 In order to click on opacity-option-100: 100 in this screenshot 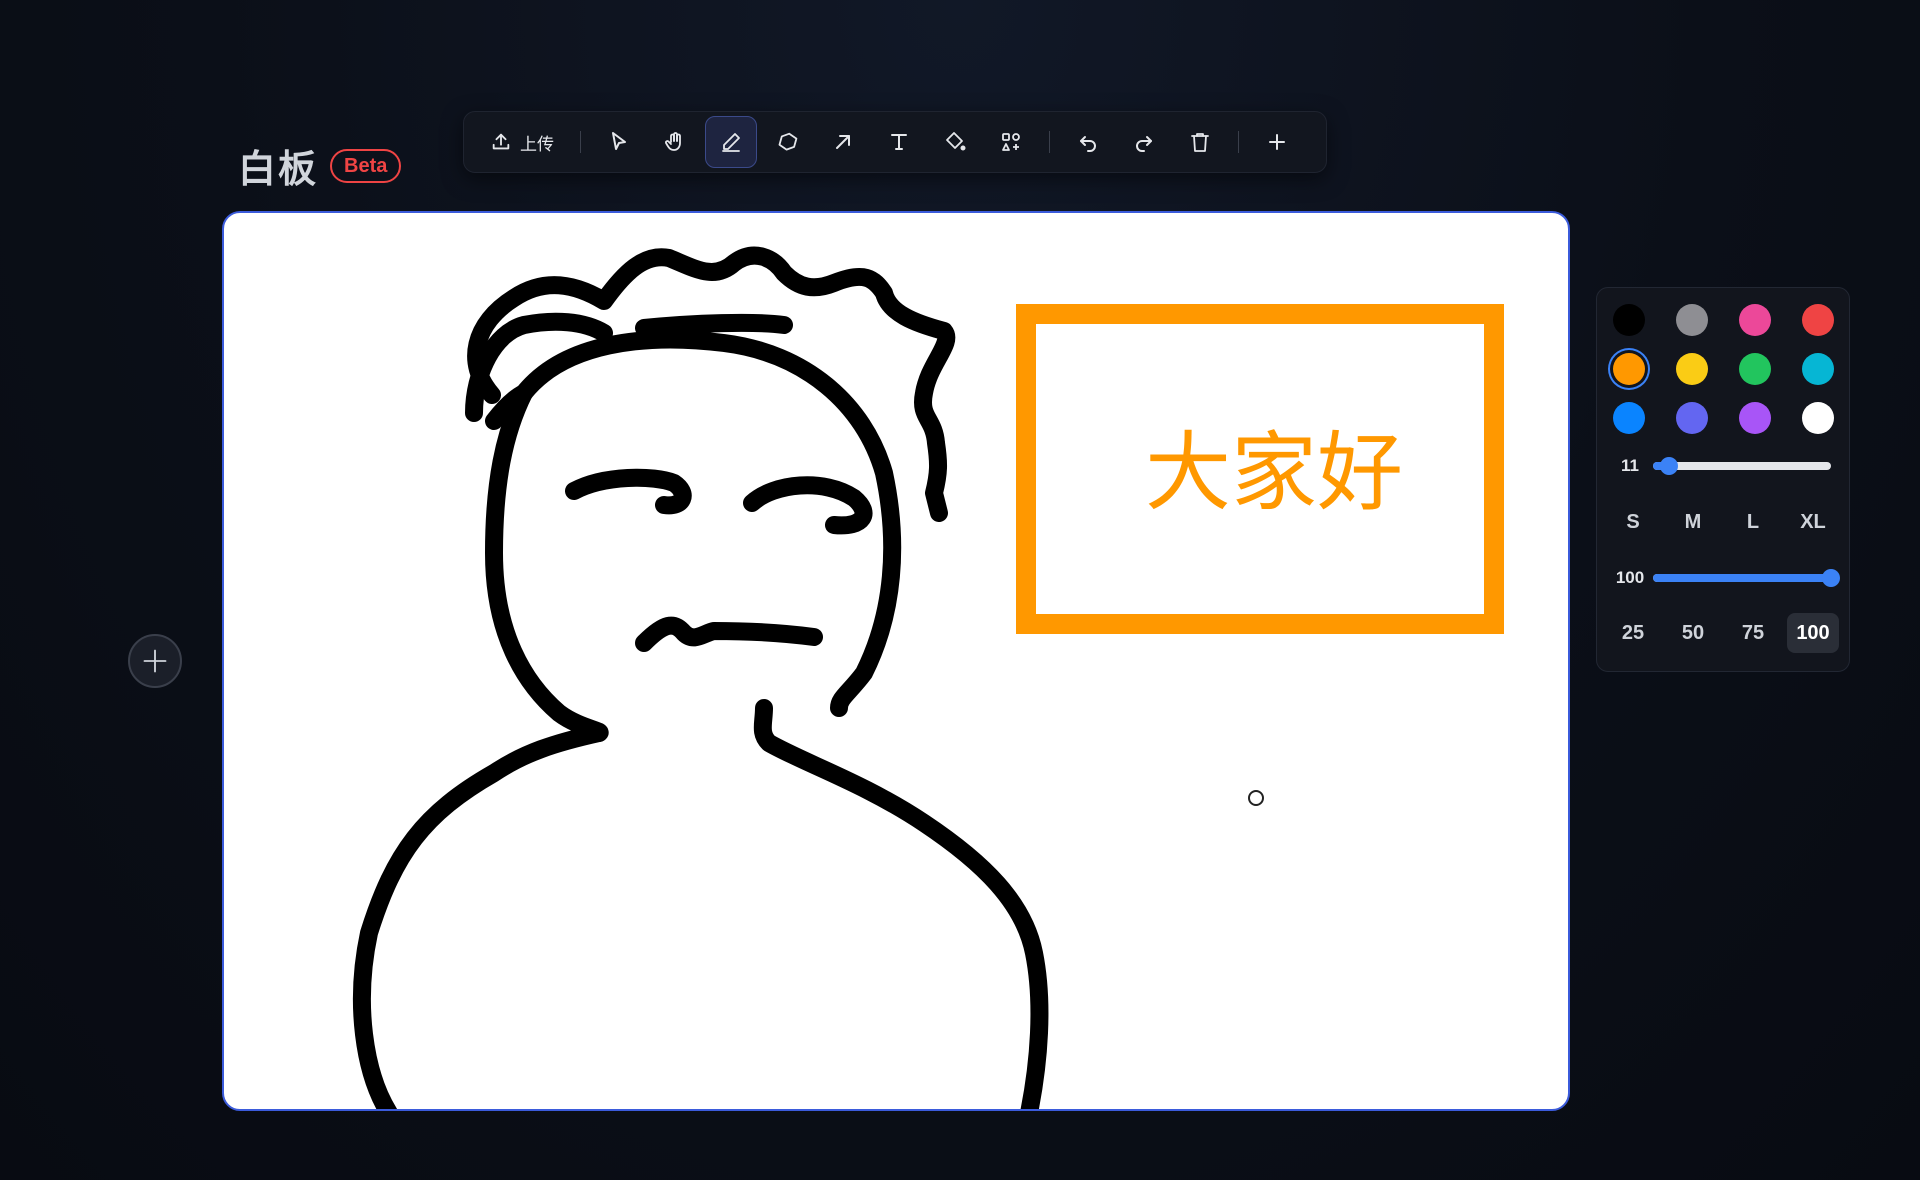, I will do `click(1813, 633)`.